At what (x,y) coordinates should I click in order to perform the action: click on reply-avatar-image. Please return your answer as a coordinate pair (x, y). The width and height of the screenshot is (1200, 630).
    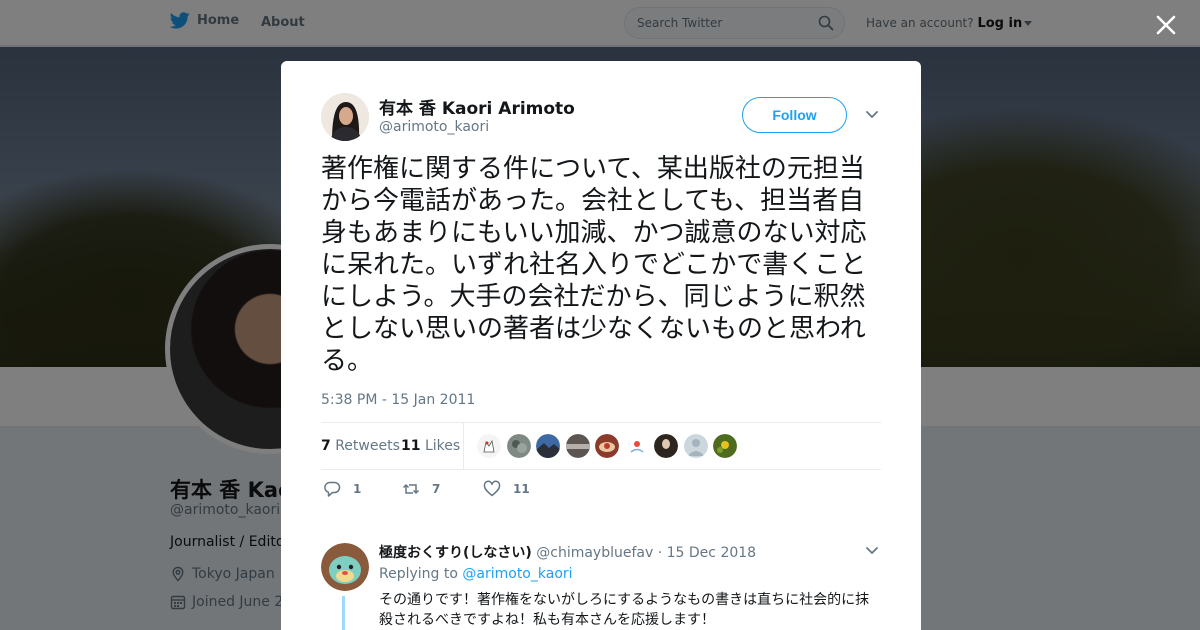
    Looking at the image, I should click on (345, 567).